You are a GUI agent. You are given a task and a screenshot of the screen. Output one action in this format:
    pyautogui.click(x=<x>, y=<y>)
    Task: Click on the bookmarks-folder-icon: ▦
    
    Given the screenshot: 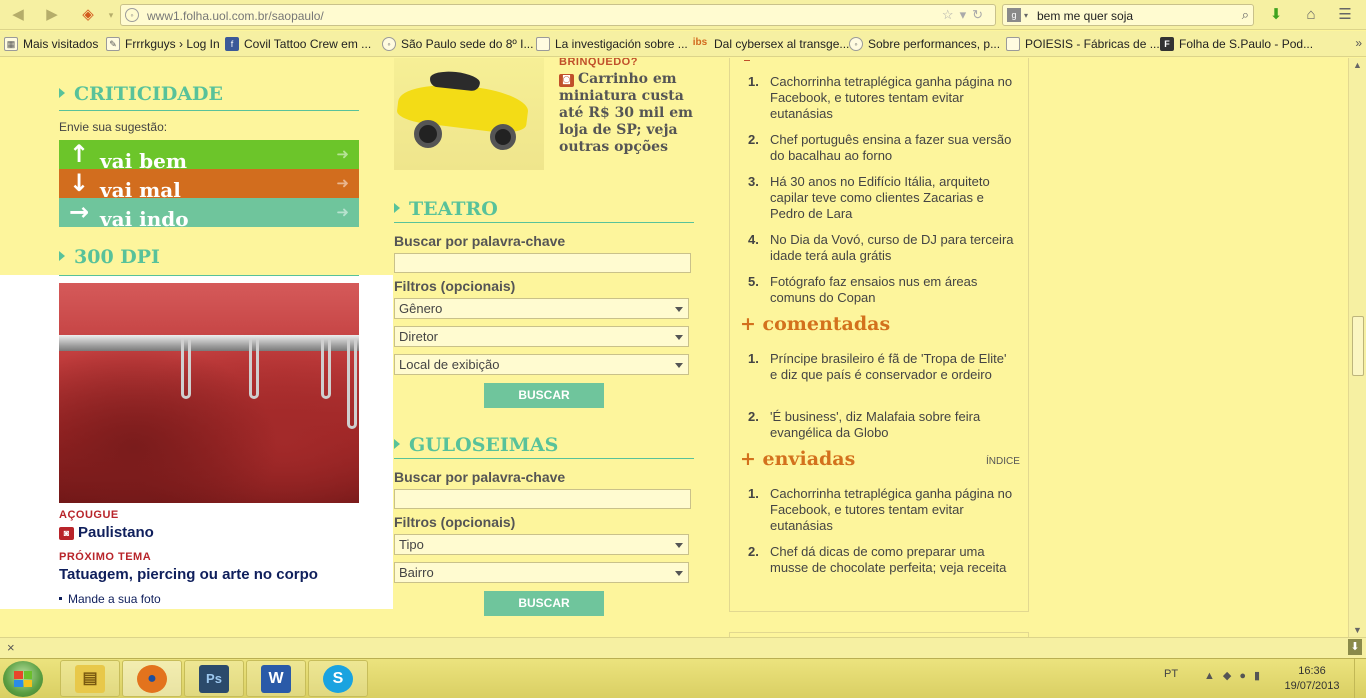 What is the action you would take?
    pyautogui.click(x=11, y=44)
    